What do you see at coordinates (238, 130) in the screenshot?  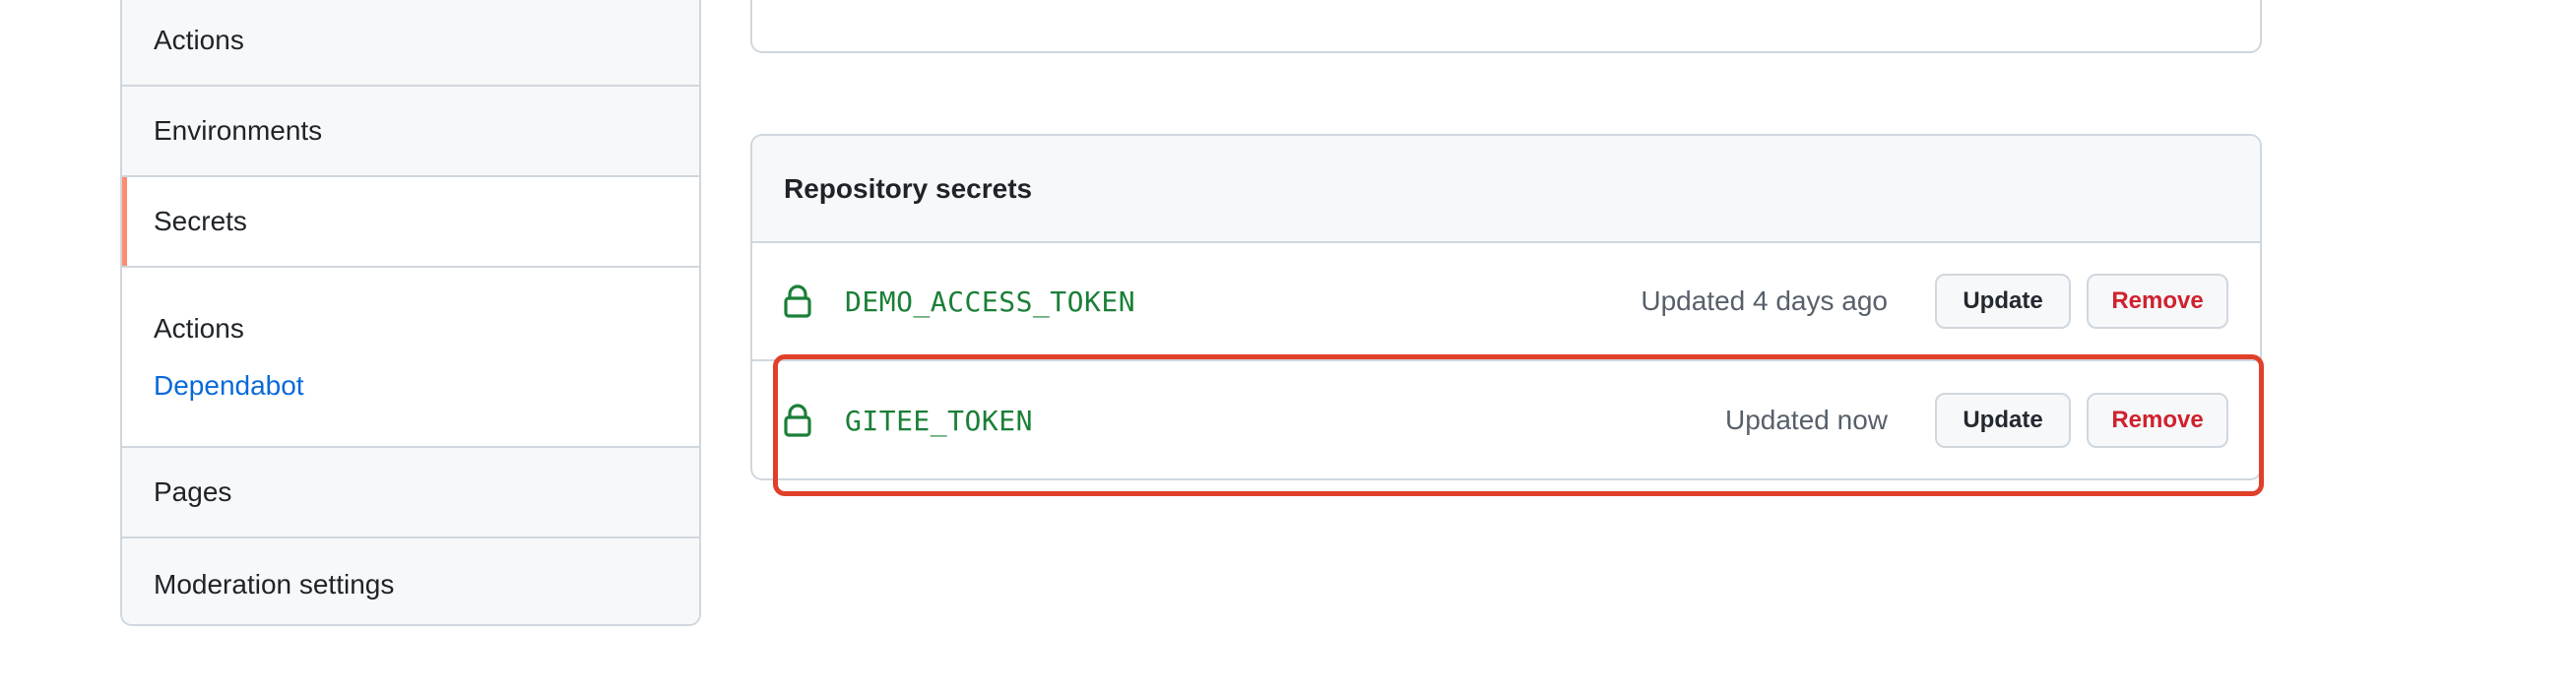 I see `sidebar-item-label: Environments` at bounding box center [238, 130].